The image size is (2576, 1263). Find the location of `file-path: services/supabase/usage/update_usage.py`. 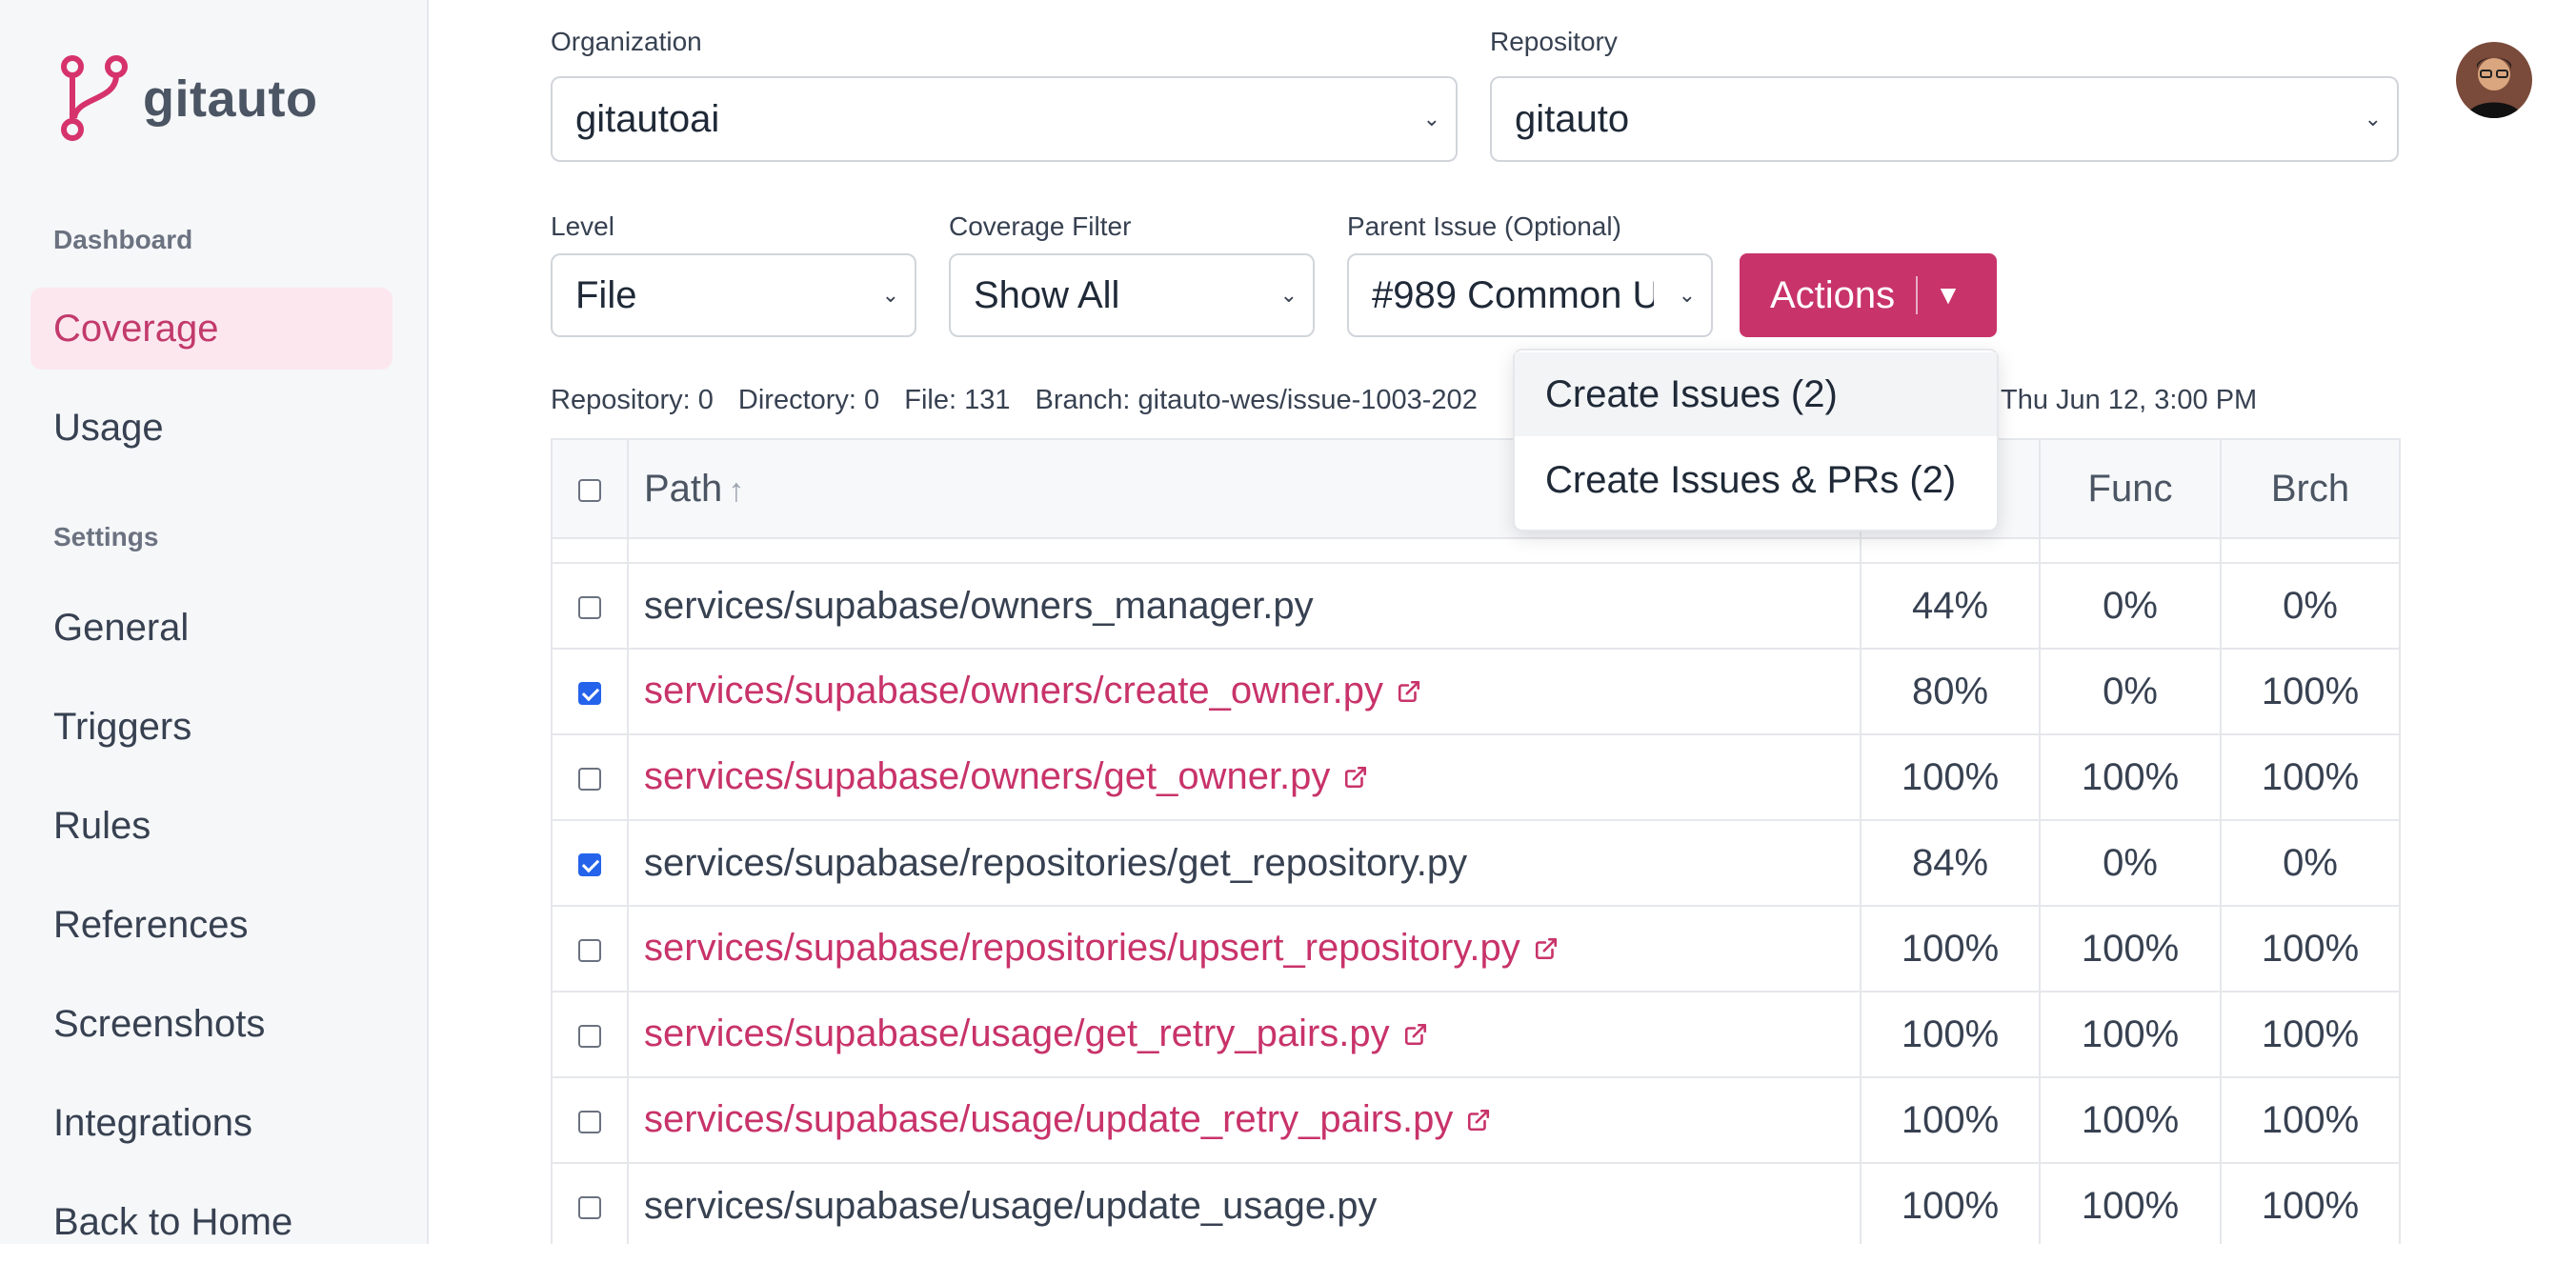

file-path: services/supabase/usage/update_usage.py is located at coordinates (1011, 1205).